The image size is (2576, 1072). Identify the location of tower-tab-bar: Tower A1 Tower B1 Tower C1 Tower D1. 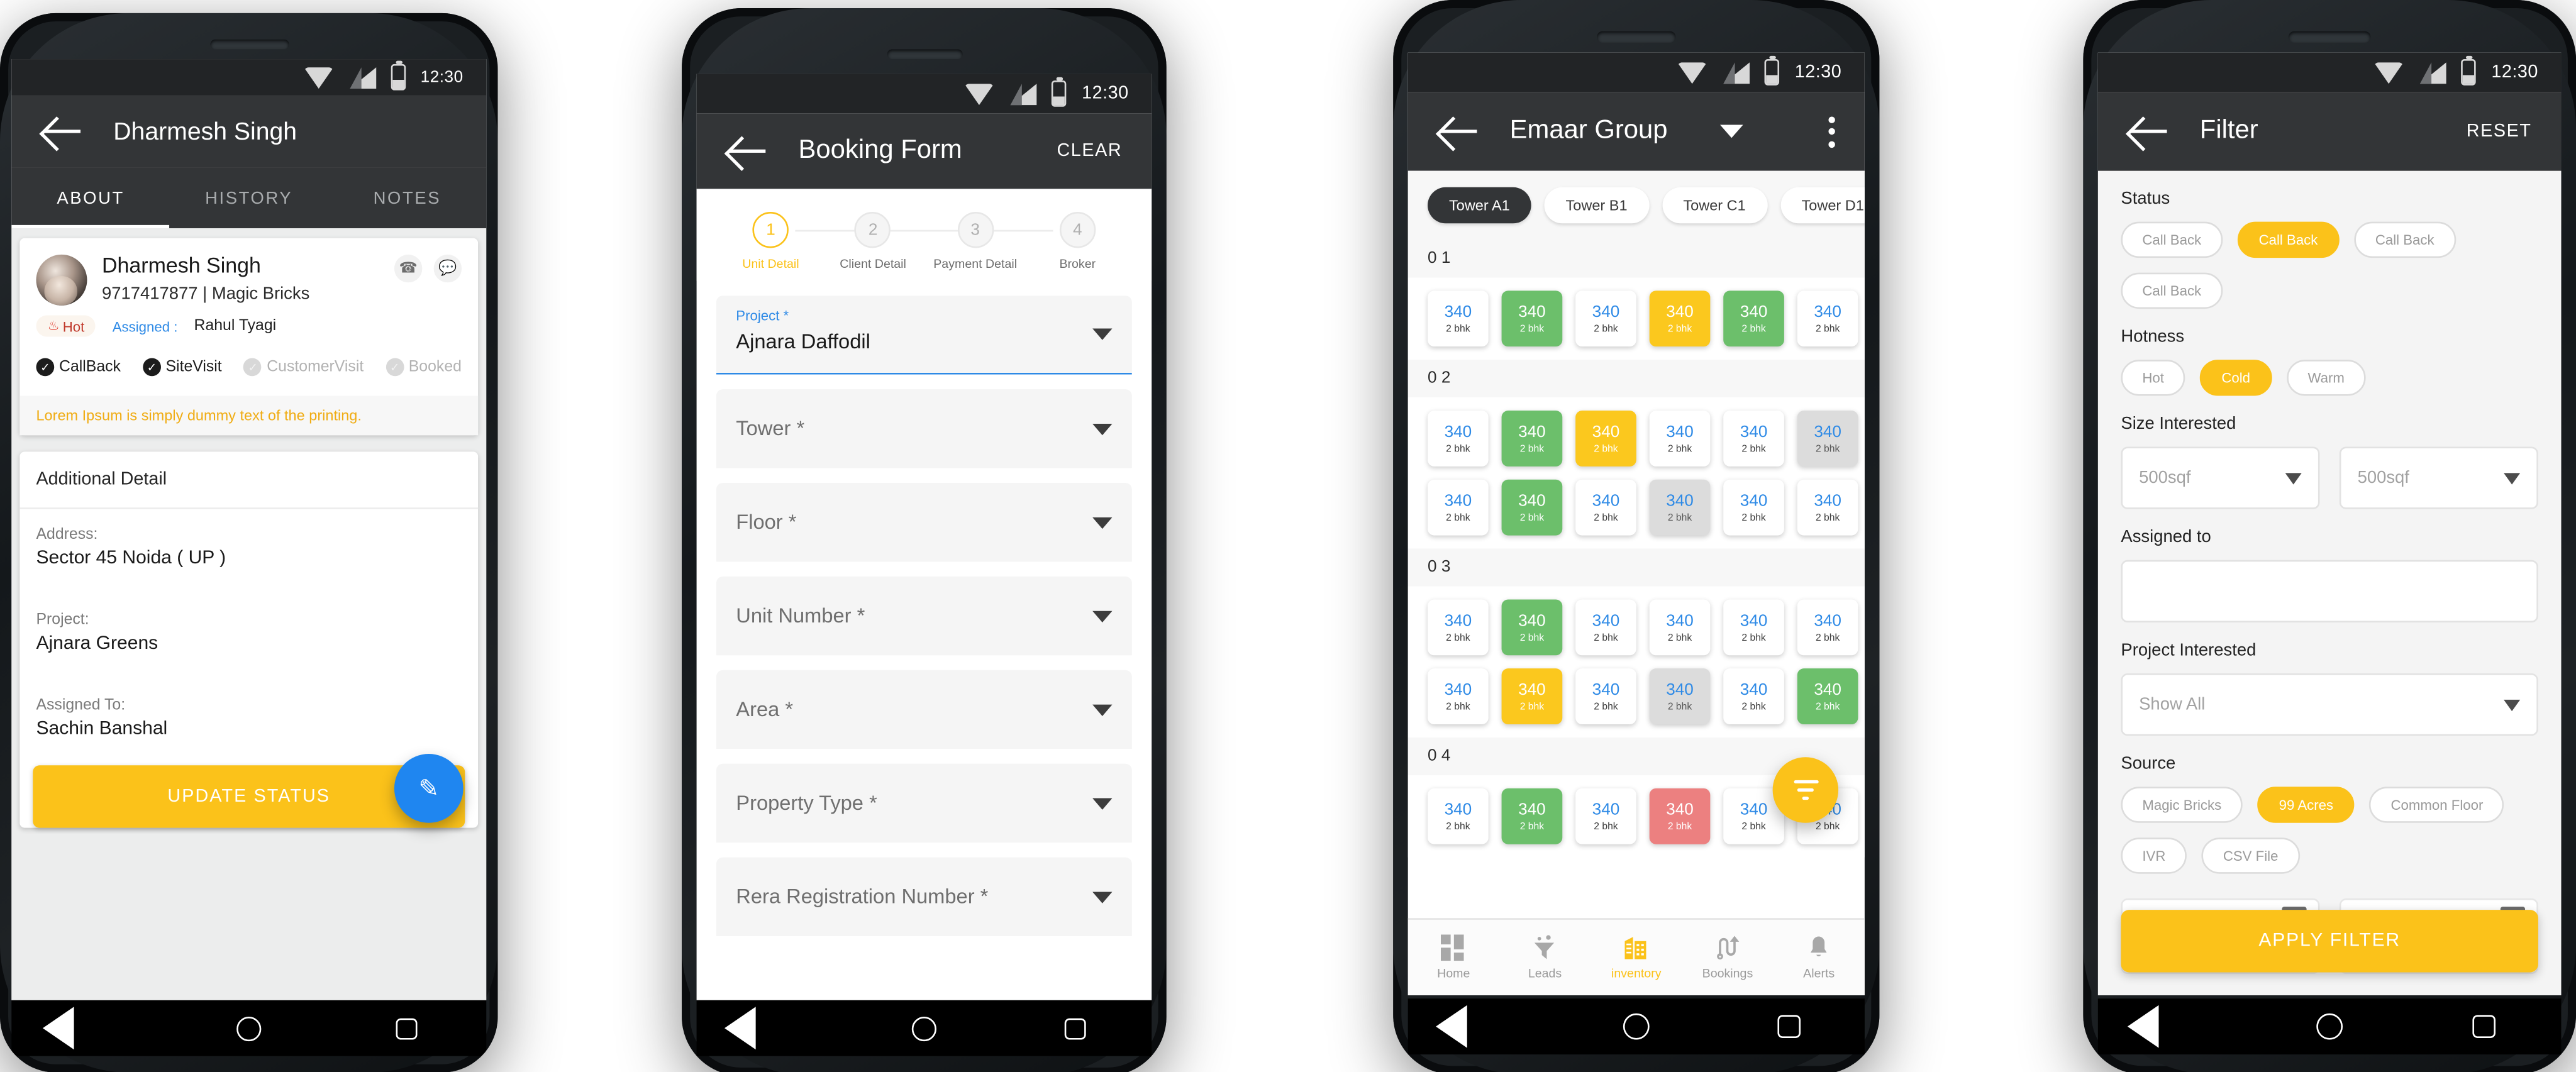
(1636, 205).